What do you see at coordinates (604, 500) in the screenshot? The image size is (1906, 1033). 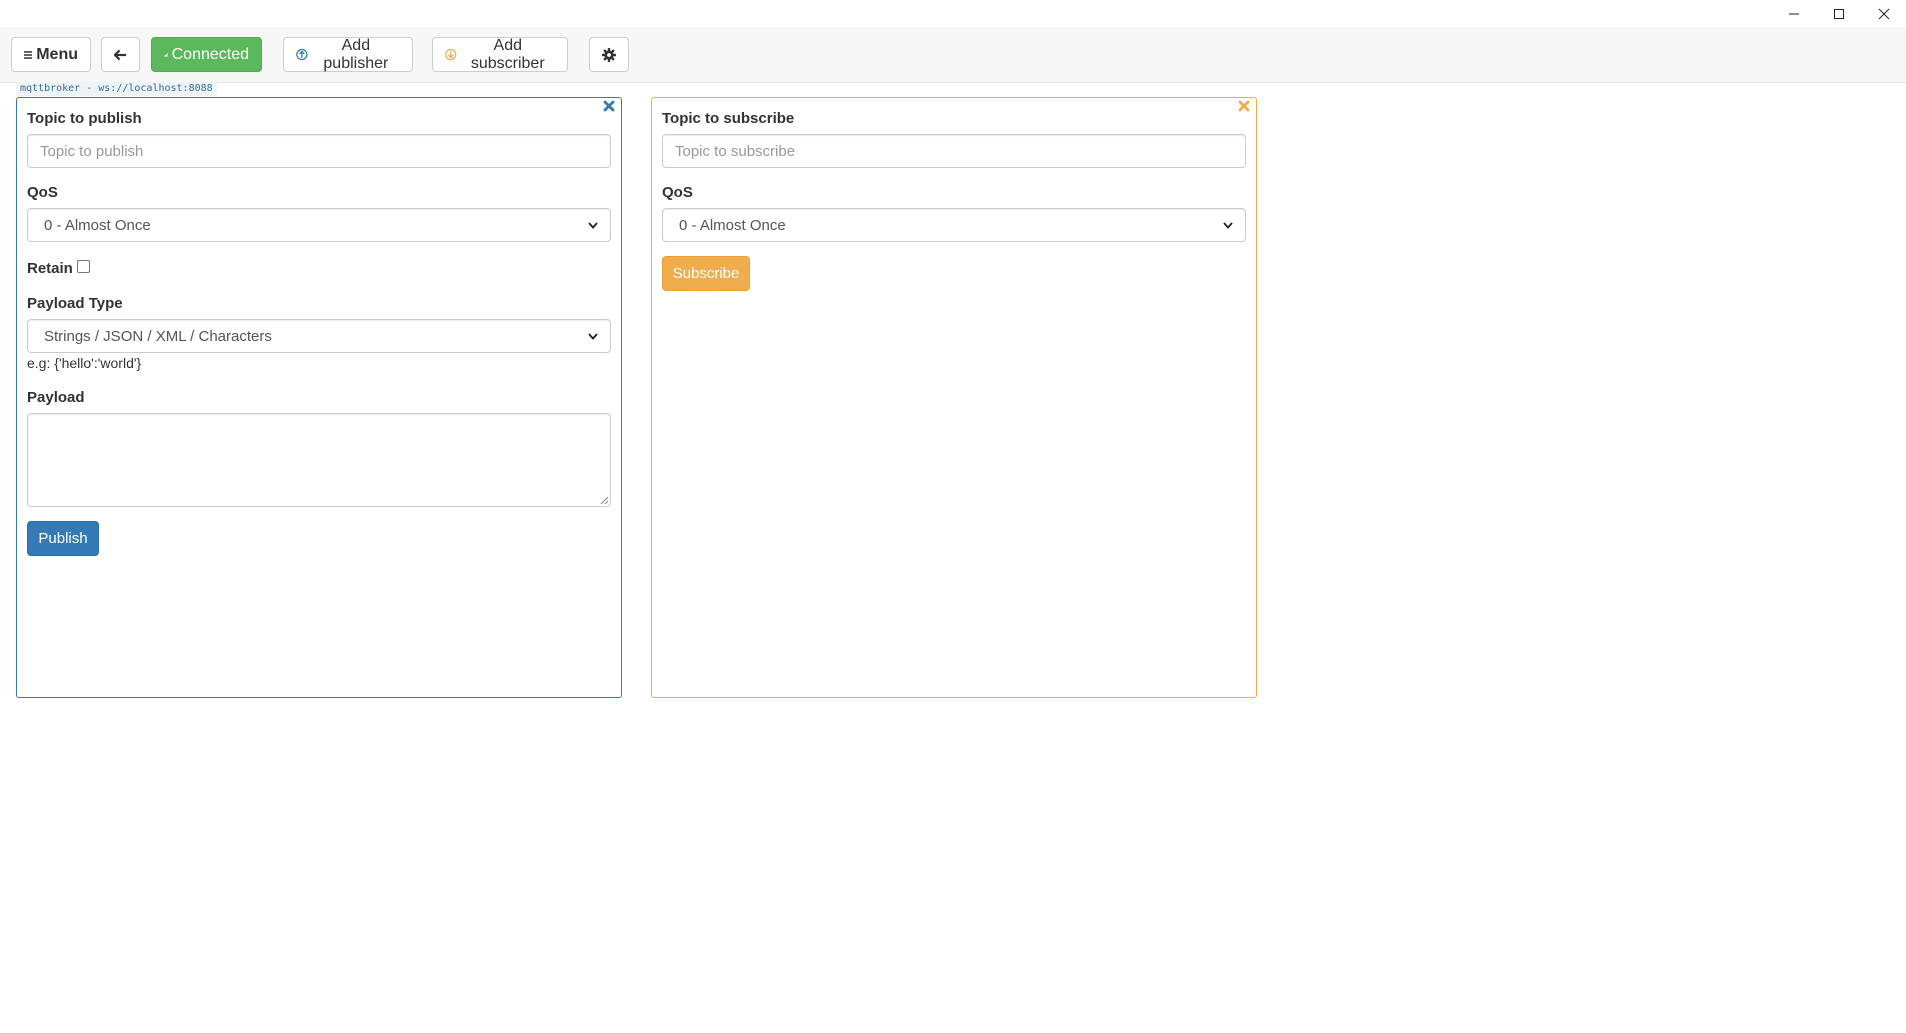 I see `resize-grip-icon` at bounding box center [604, 500].